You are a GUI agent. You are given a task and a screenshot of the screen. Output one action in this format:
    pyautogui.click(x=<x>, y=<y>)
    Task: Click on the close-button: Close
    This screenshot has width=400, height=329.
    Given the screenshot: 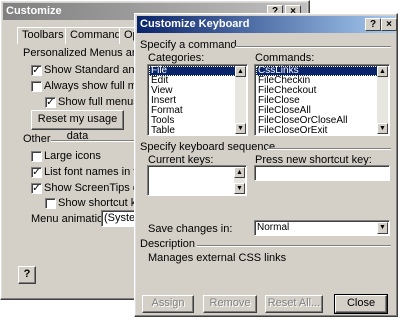 What is the action you would take?
    pyautogui.click(x=361, y=304)
    